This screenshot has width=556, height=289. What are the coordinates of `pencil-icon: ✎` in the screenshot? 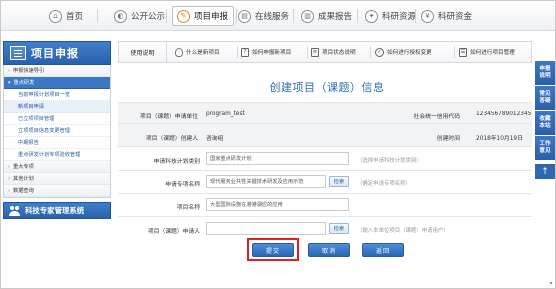 It's located at (183, 16).